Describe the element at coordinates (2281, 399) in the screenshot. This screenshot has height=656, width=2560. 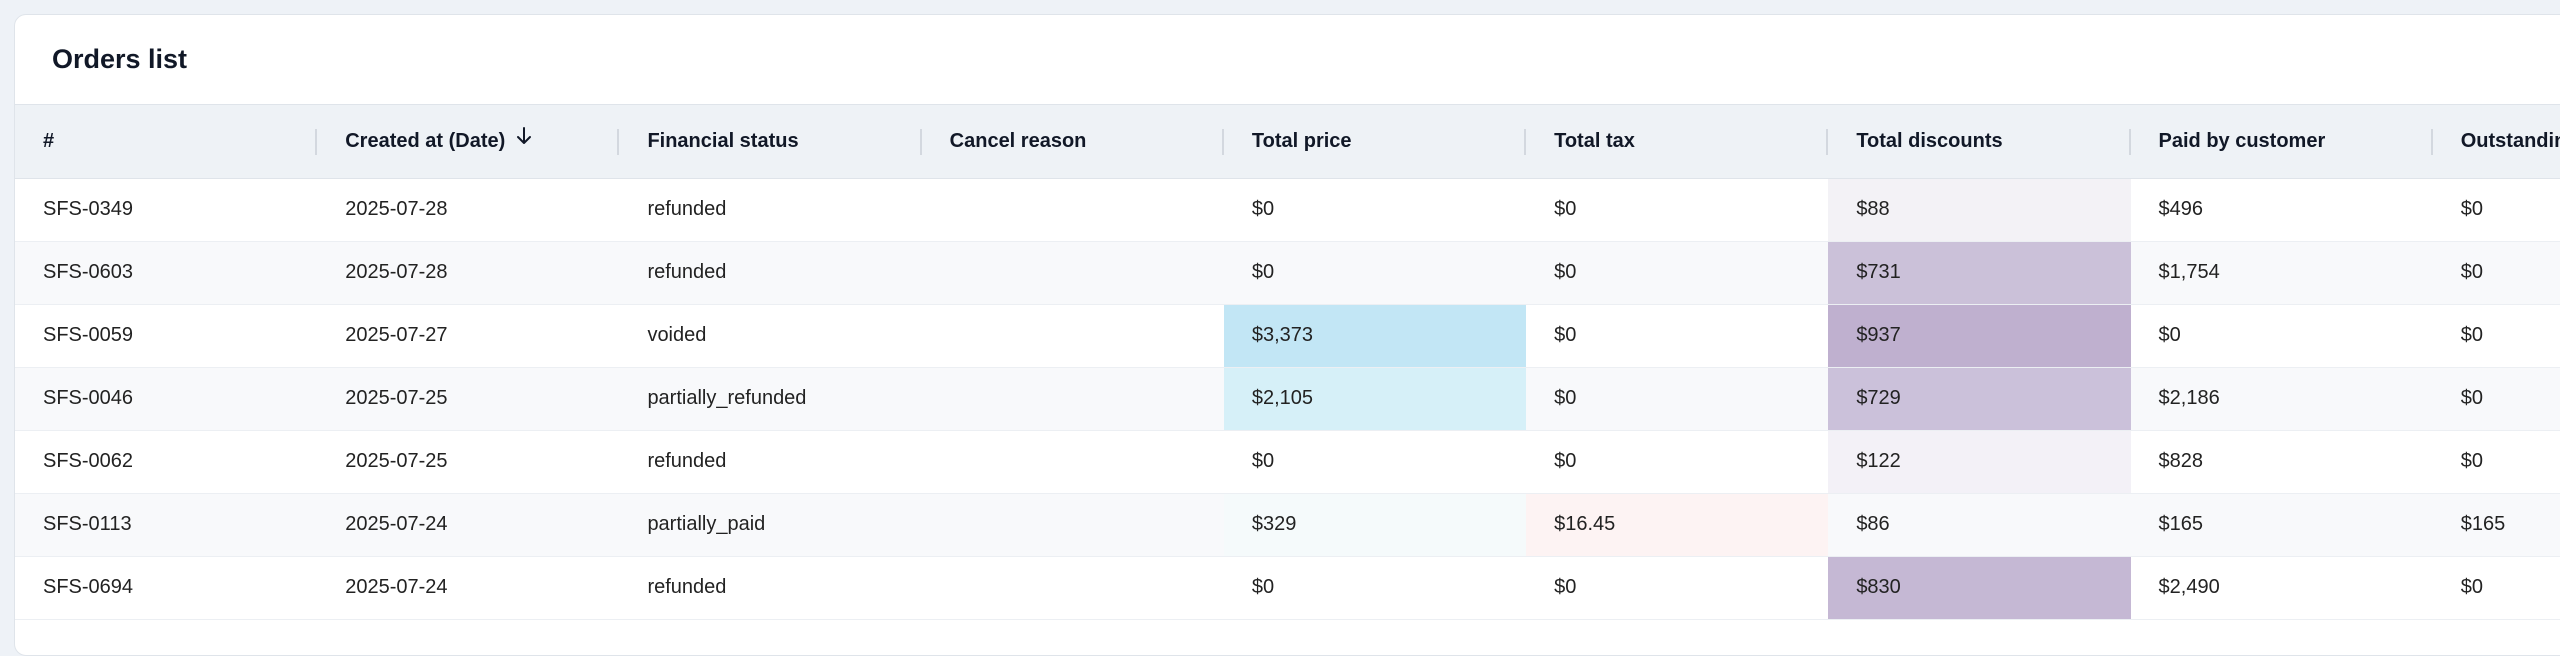
I see `cell-paid: $2,186` at that location.